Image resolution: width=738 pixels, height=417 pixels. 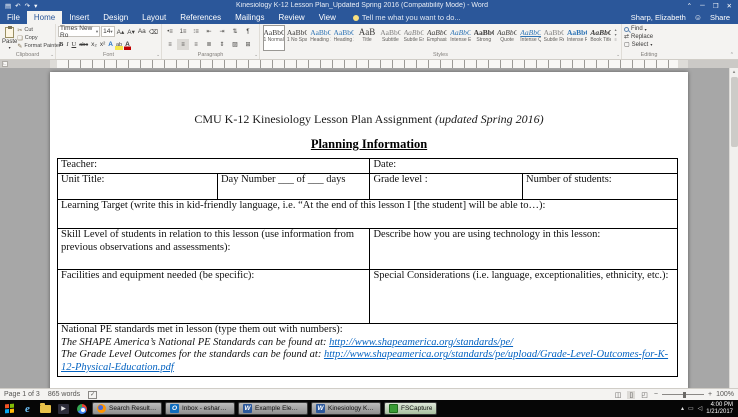 What do you see at coordinates (108, 31) in the screenshot?
I see `font-size-select: 14 ▾` at bounding box center [108, 31].